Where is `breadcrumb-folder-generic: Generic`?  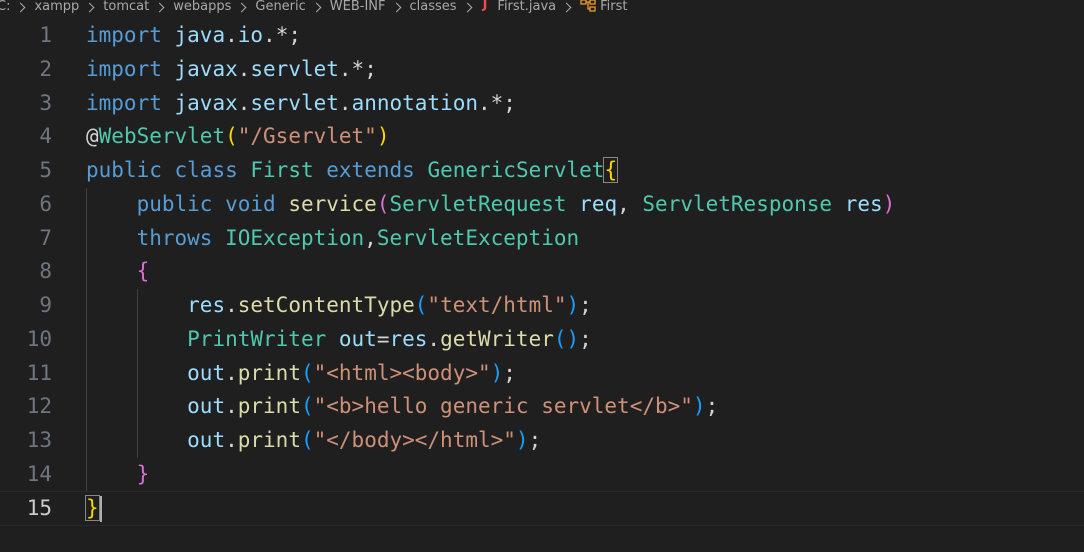 breadcrumb-folder-generic: Generic is located at coordinates (280, 7).